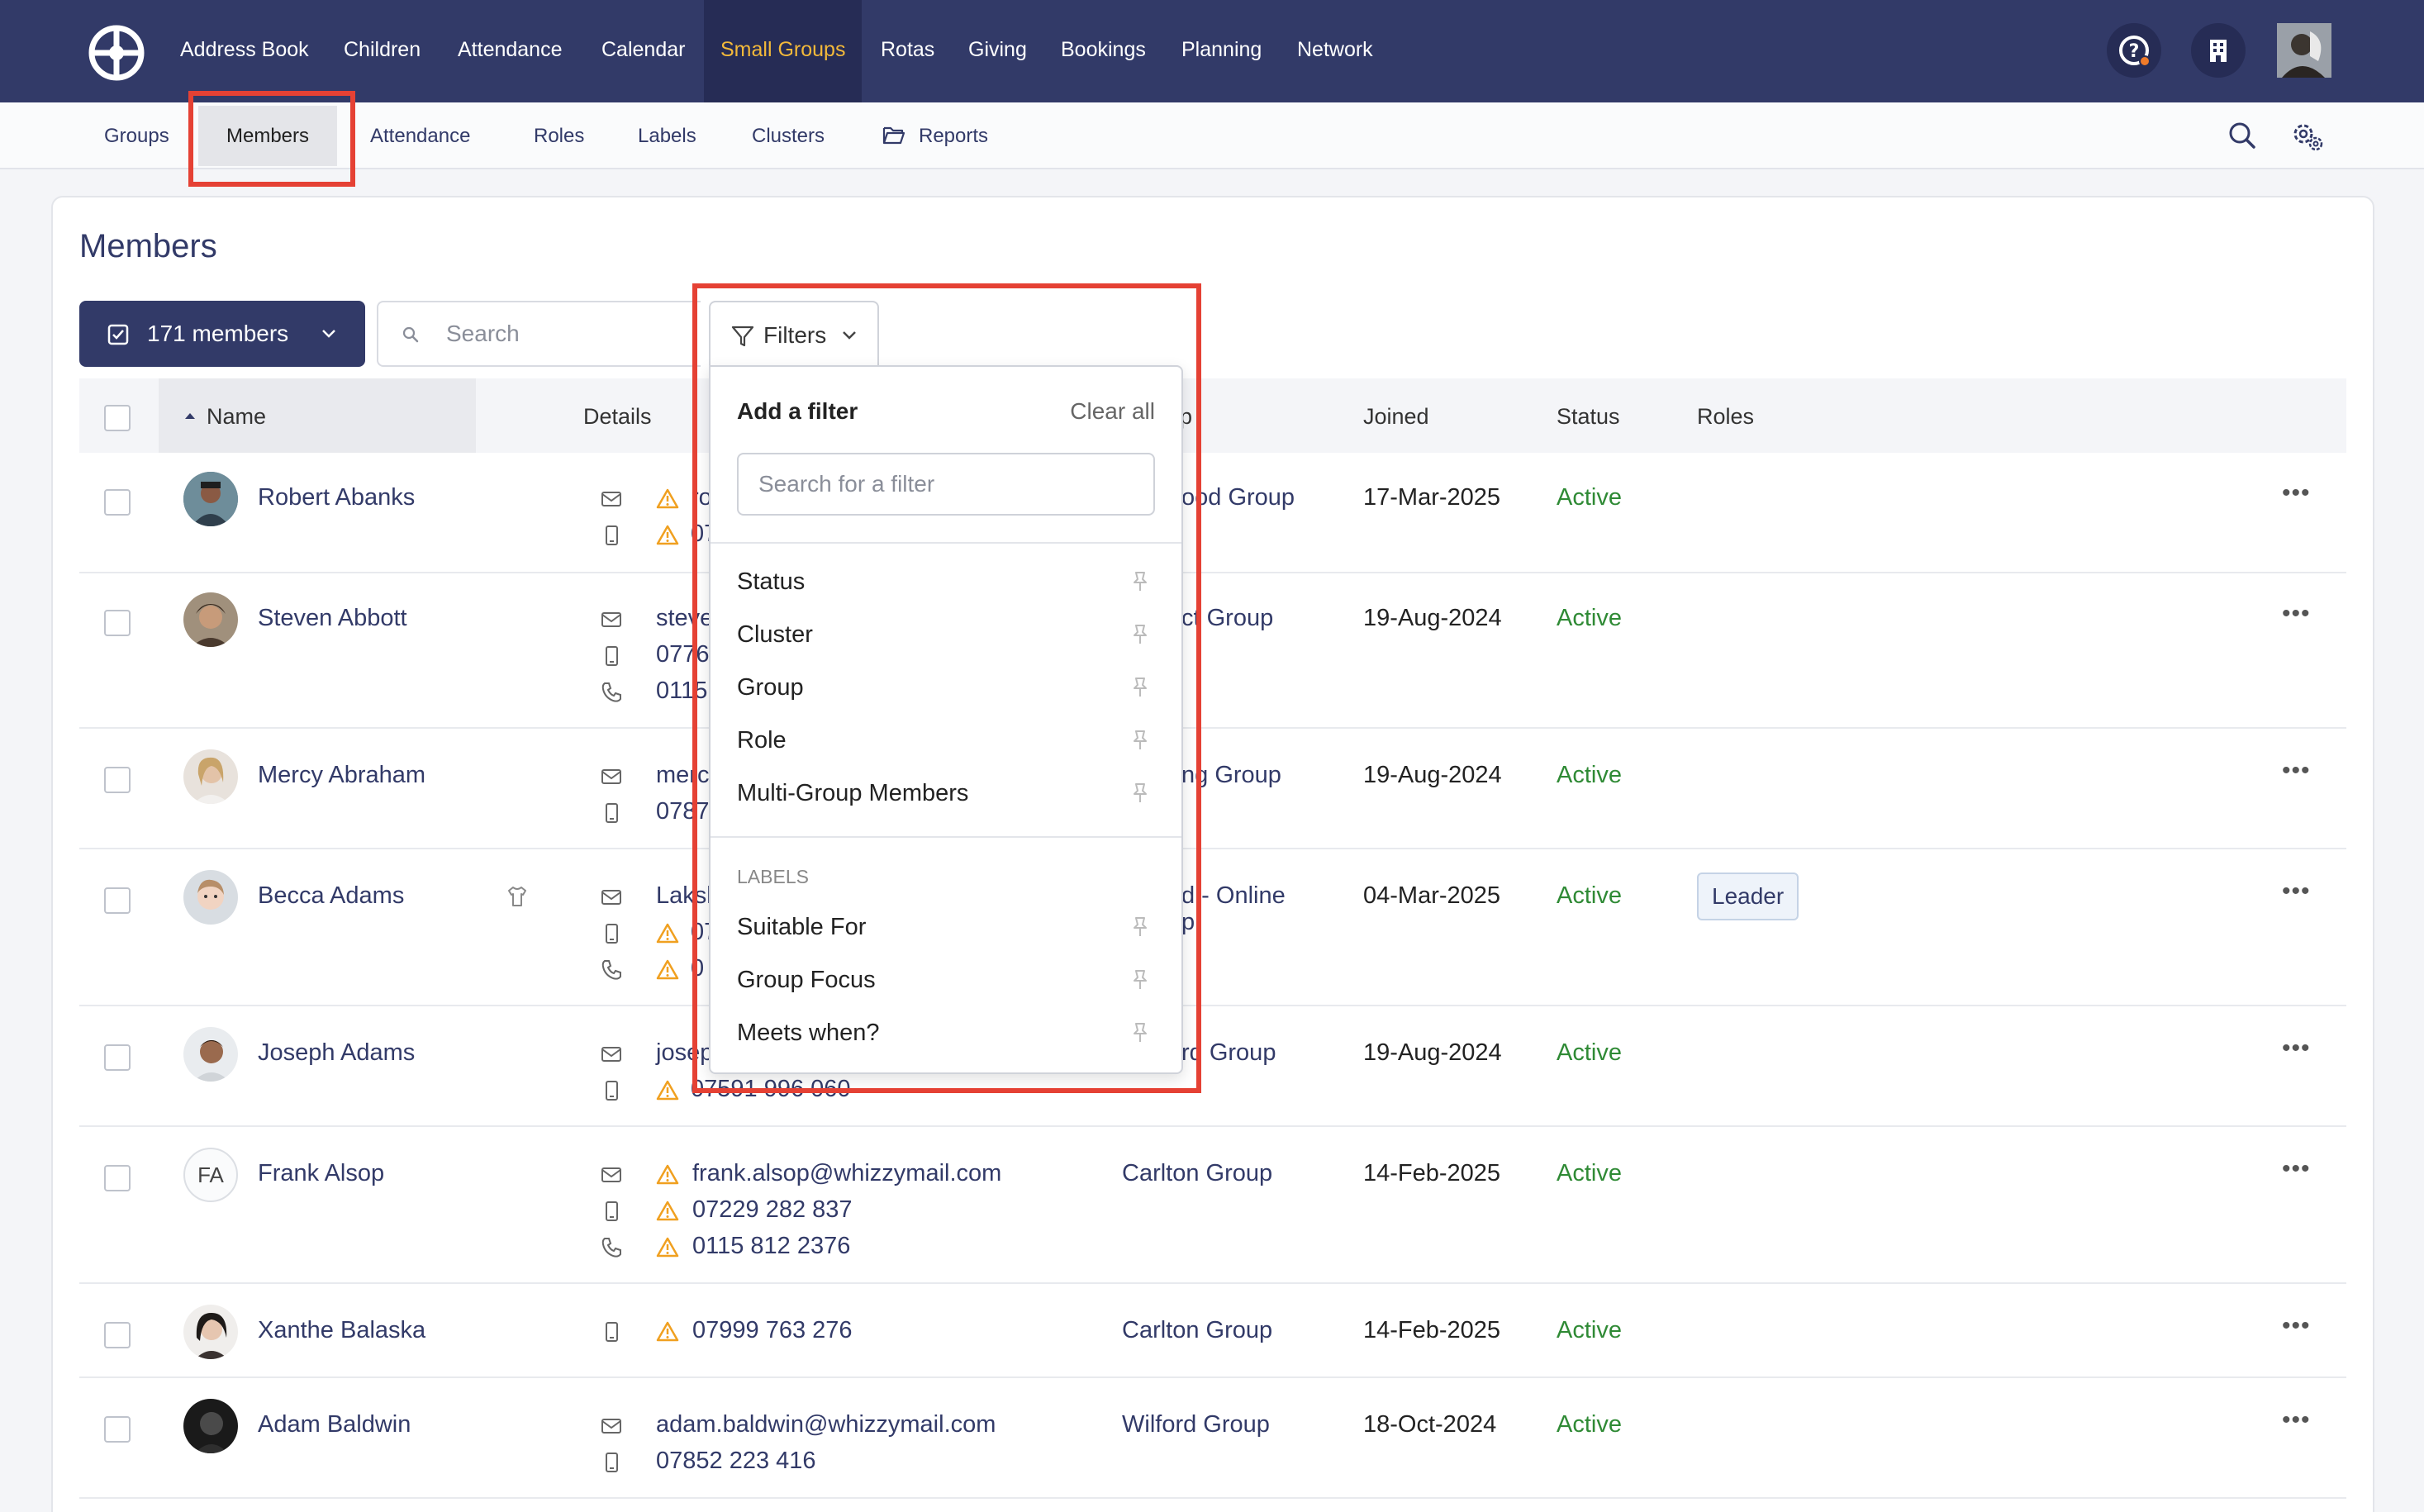 This screenshot has height=1512, width=2424. Describe the element at coordinates (336, 1053) in the screenshot. I see `member-name-link: Joseph Adams` at that location.